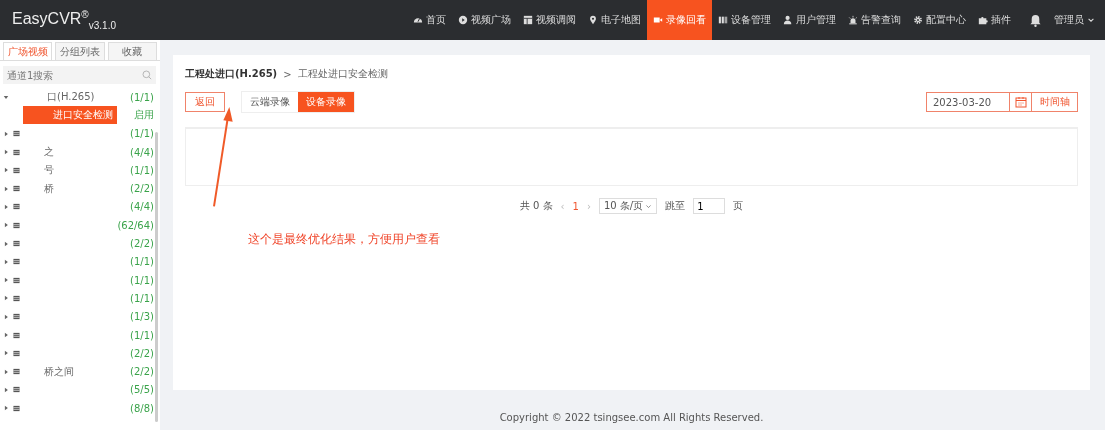 Image resolution: width=1105 pixels, height=430 pixels. What do you see at coordinates (536, 206) in the screenshot?
I see `total-count: 共 0 条` at bounding box center [536, 206].